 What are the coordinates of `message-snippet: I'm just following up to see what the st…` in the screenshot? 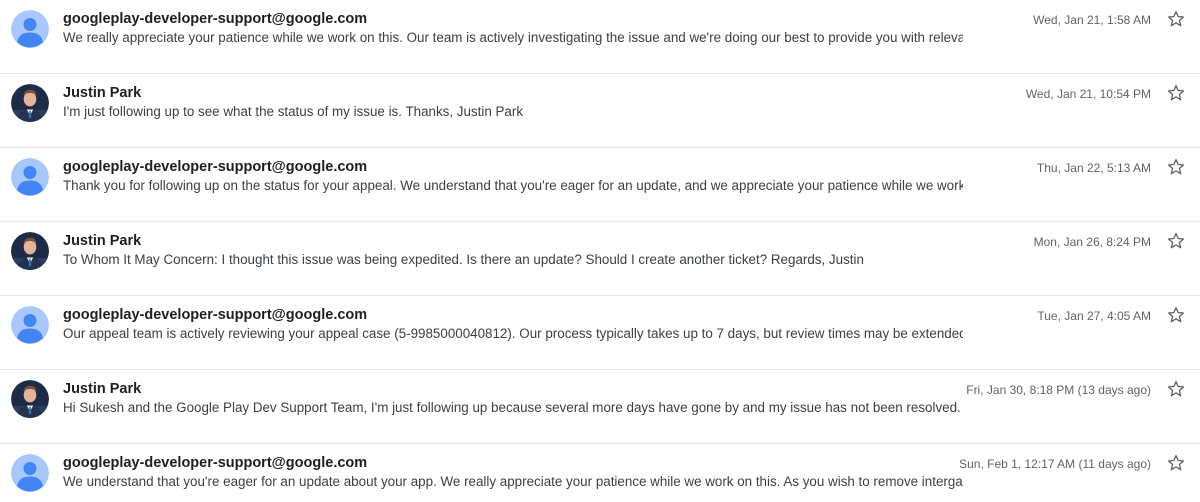 It's located at (293, 111).